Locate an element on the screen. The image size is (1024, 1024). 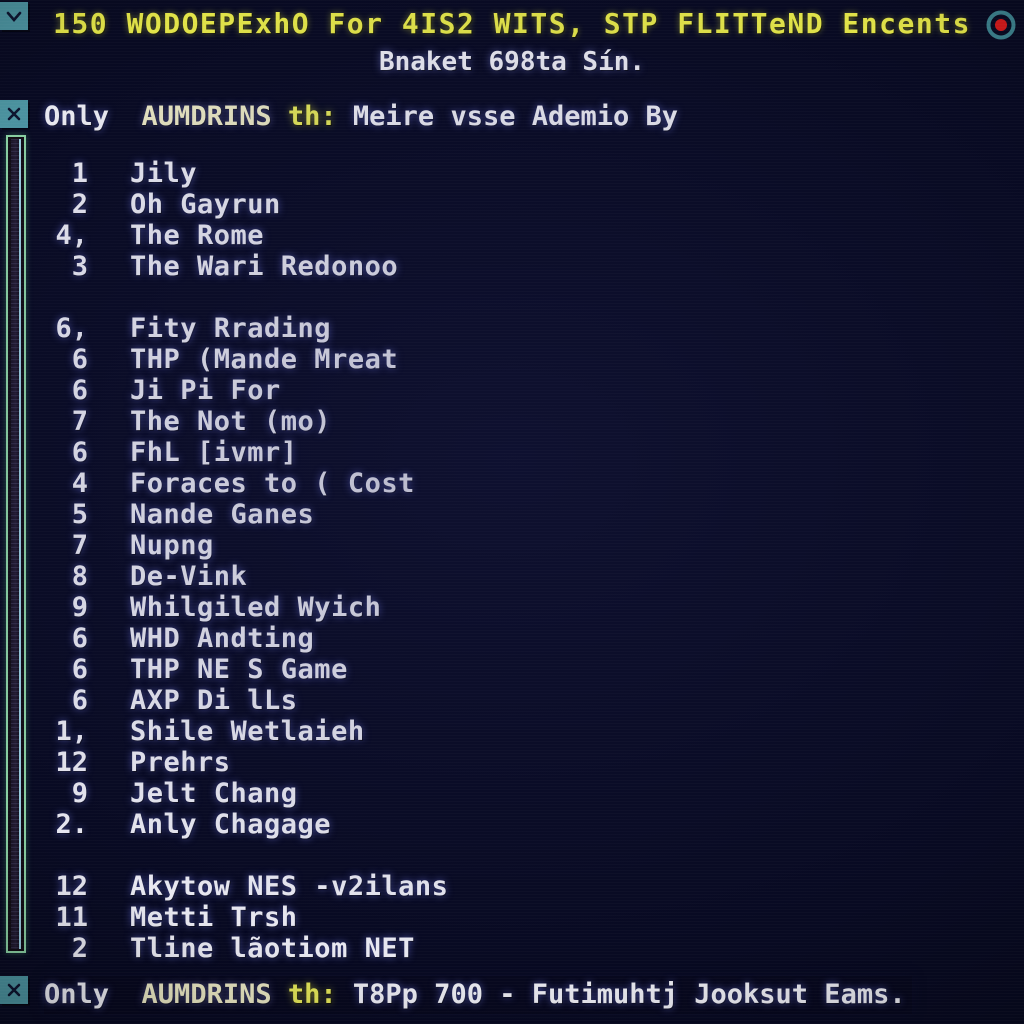
list-item-label: Oh Gayrun is located at coordinates (205, 204).